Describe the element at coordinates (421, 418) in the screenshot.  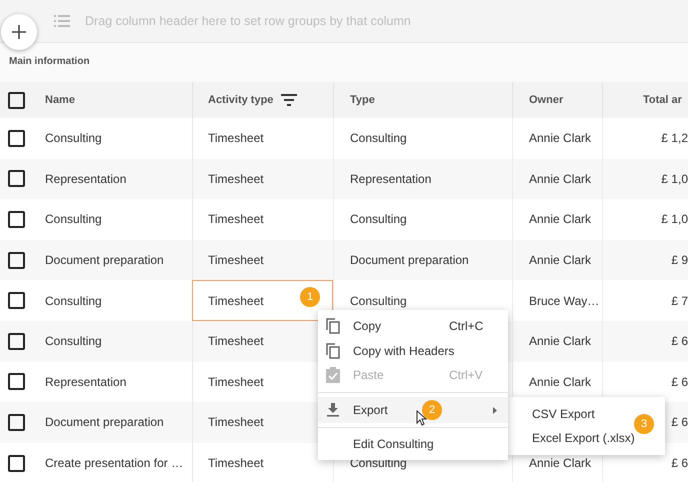
I see `mouse-pointer-icon` at that location.